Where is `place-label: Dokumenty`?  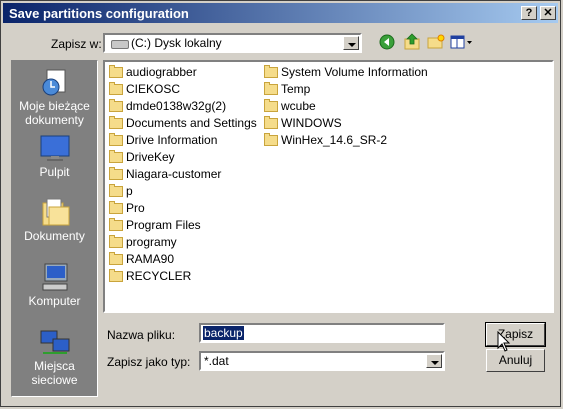
place-label: Dokumenty is located at coordinates (54, 236).